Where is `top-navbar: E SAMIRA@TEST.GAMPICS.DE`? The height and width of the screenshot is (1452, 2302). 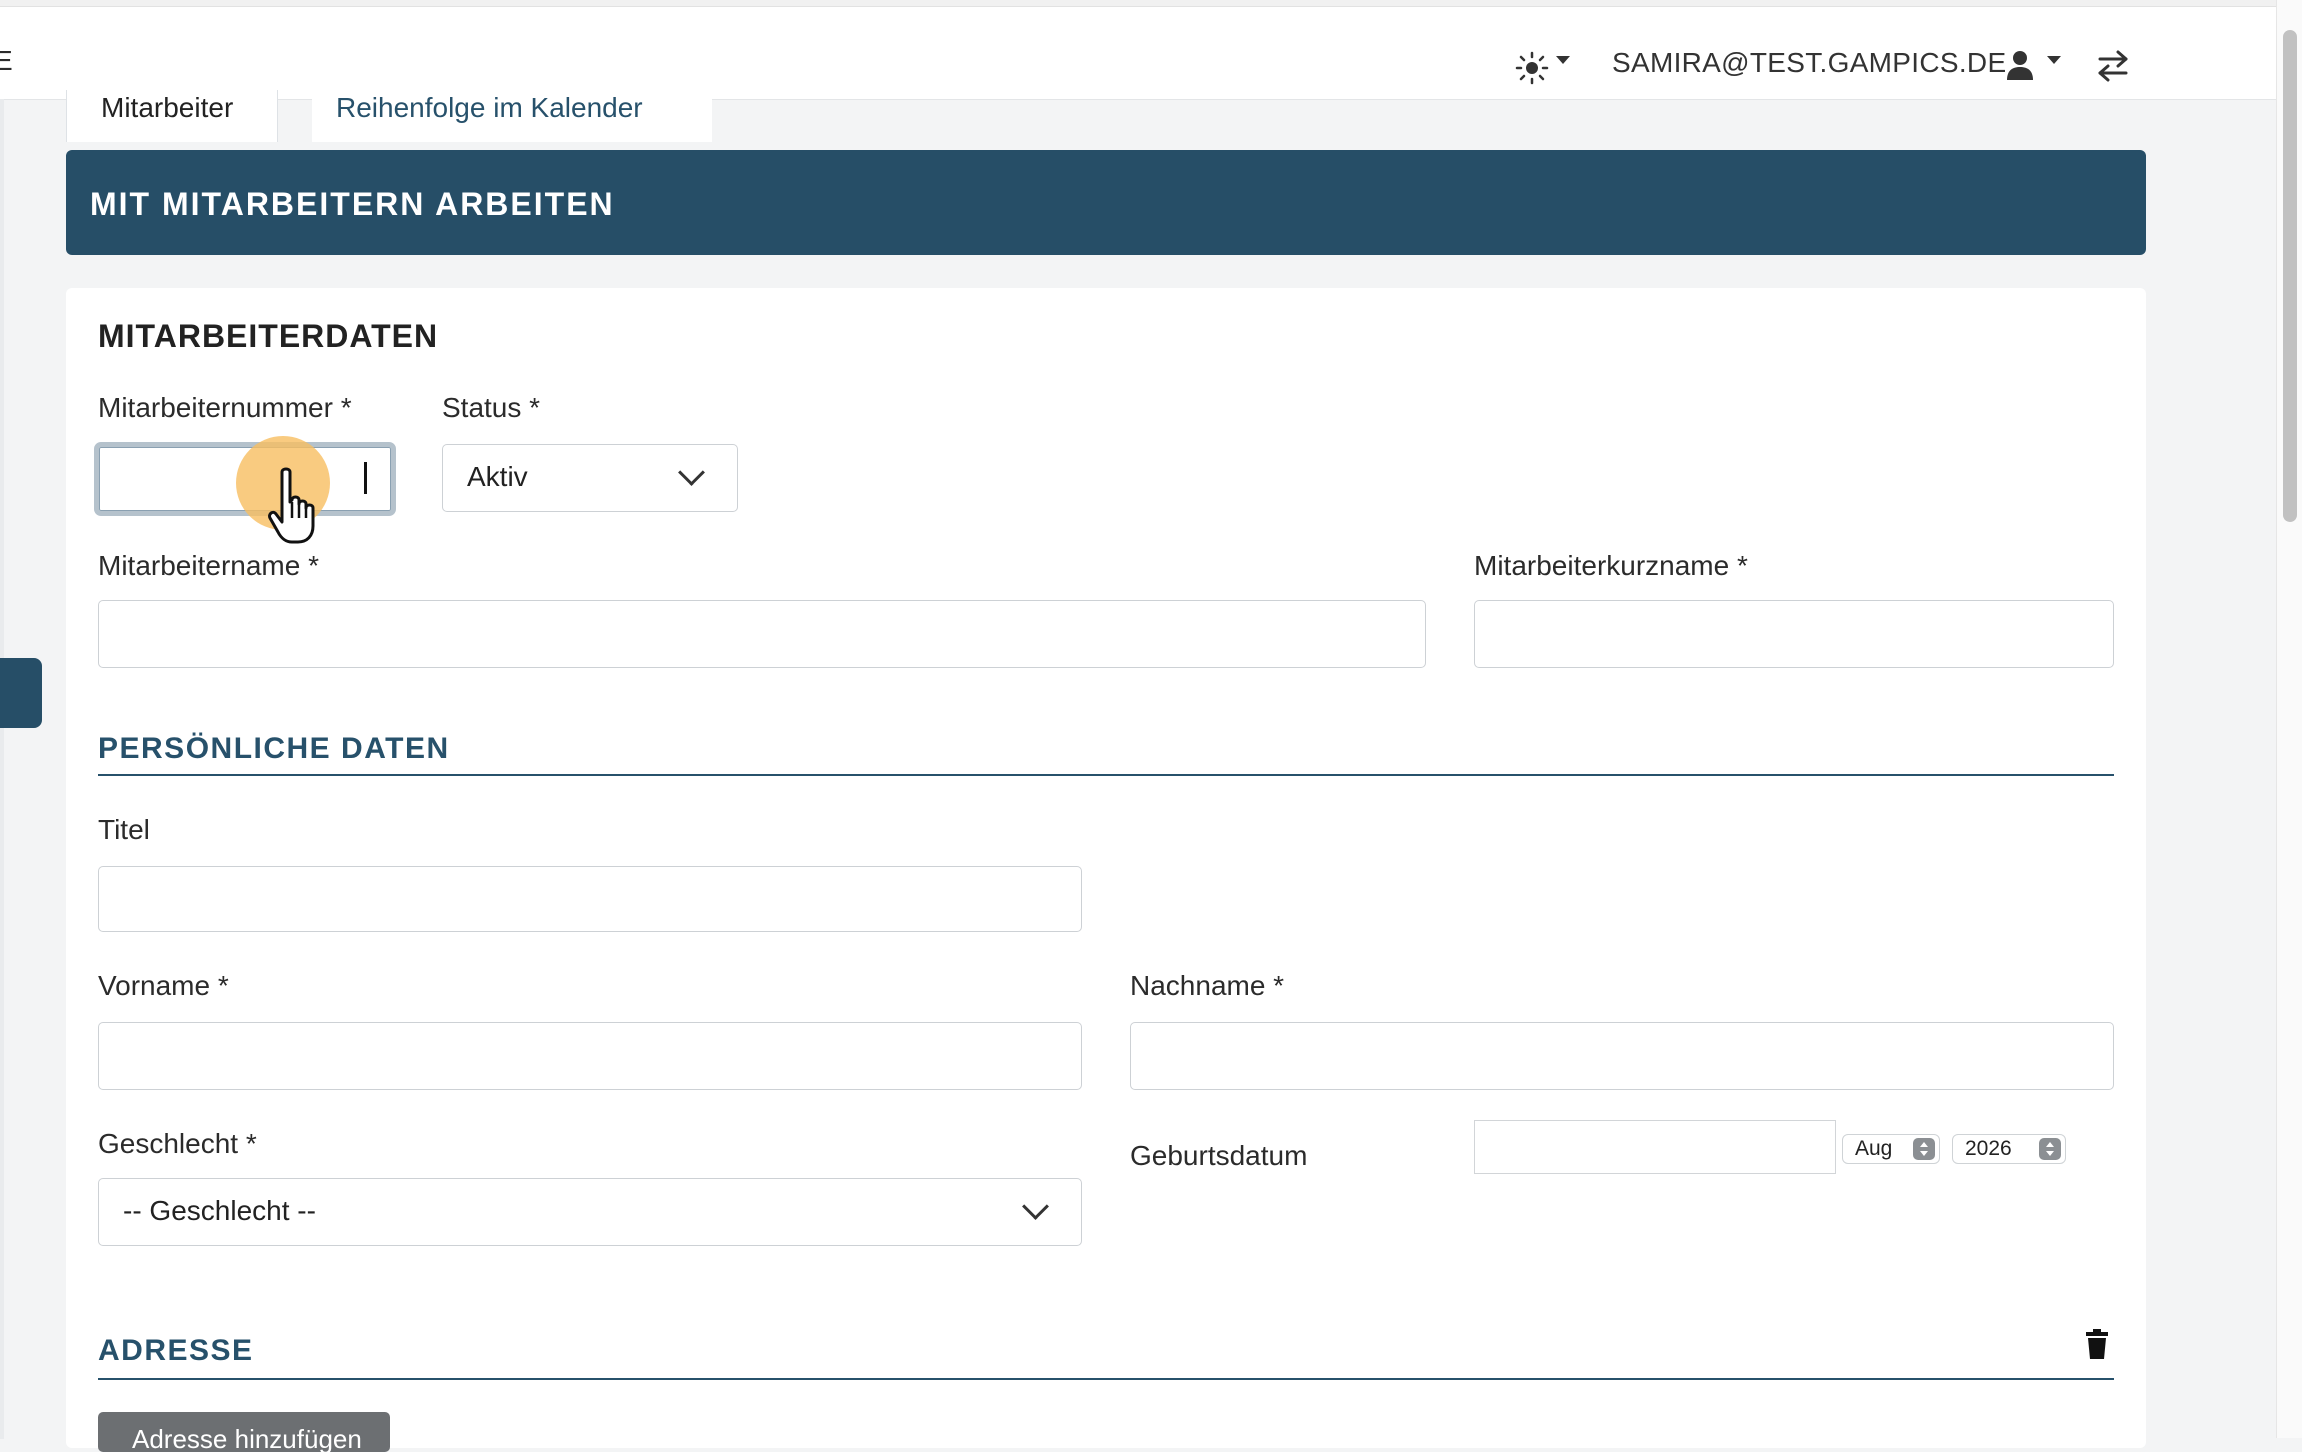 top-navbar: E SAMIRA@TEST.GAMPICS.DE is located at coordinates (1138, 53).